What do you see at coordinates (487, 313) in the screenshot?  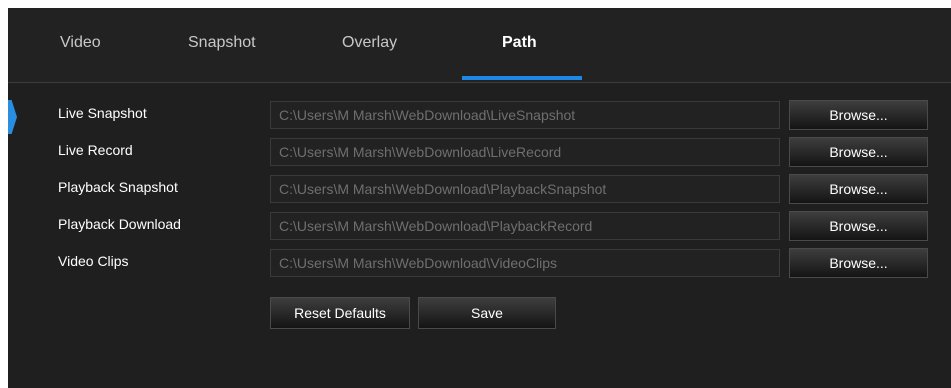 I see `save-button: Save` at bounding box center [487, 313].